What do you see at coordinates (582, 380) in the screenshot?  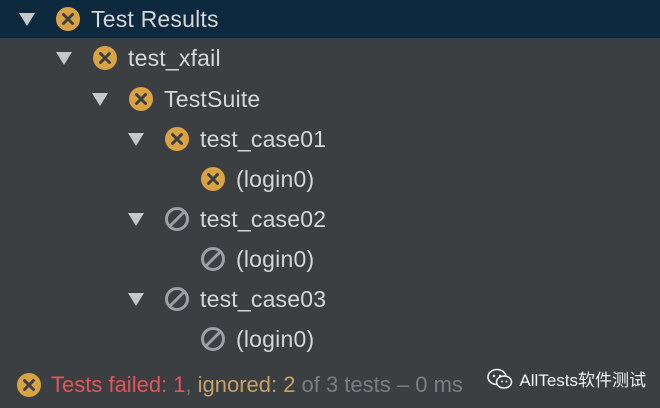 I see `watermark-text: AllTests软件测试` at bounding box center [582, 380].